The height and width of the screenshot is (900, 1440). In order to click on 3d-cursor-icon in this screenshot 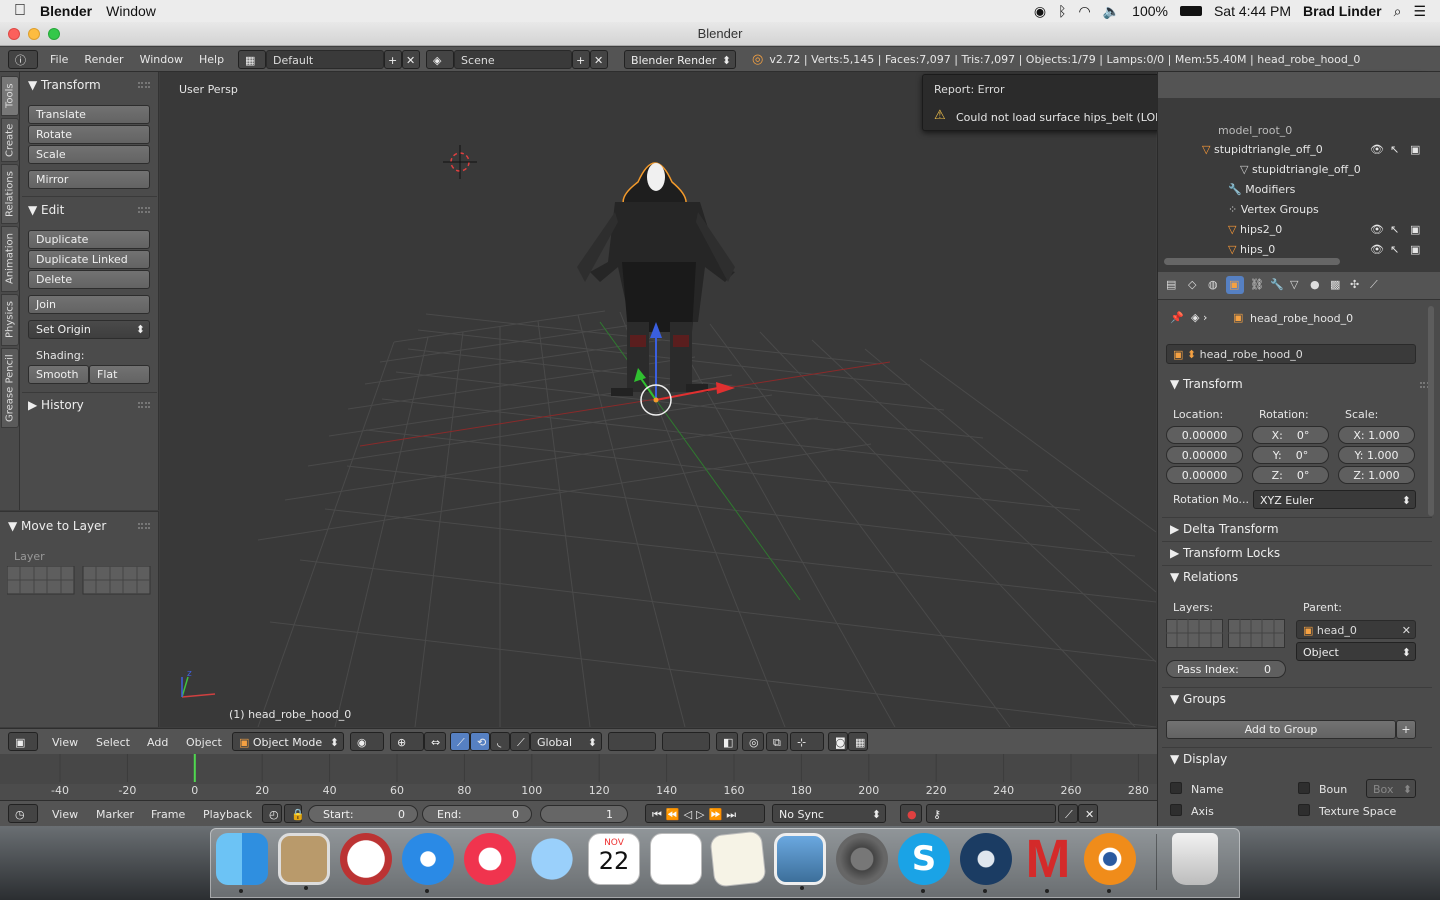, I will do `click(460, 162)`.